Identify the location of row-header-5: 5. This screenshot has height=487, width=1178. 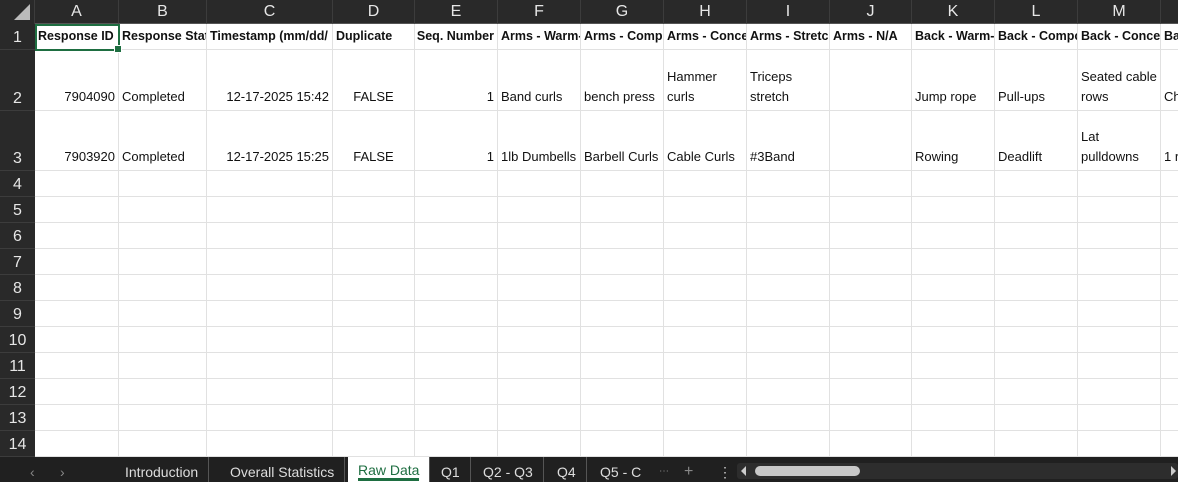
(17, 210).